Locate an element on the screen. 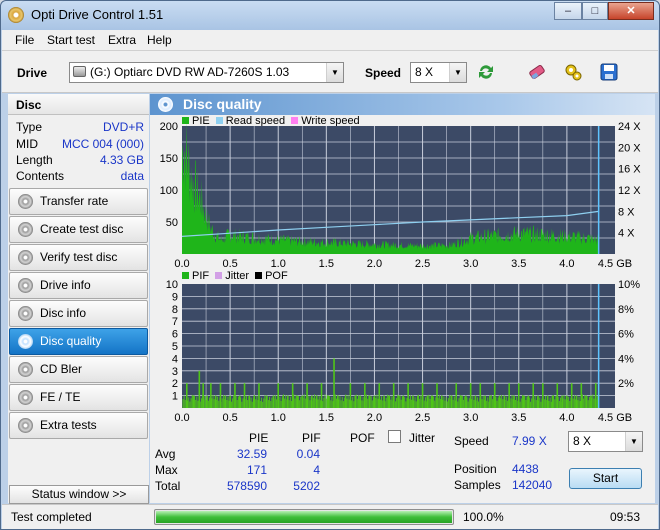 The height and width of the screenshot is (530, 660). menu-extra: Extra is located at coordinates (122, 40).